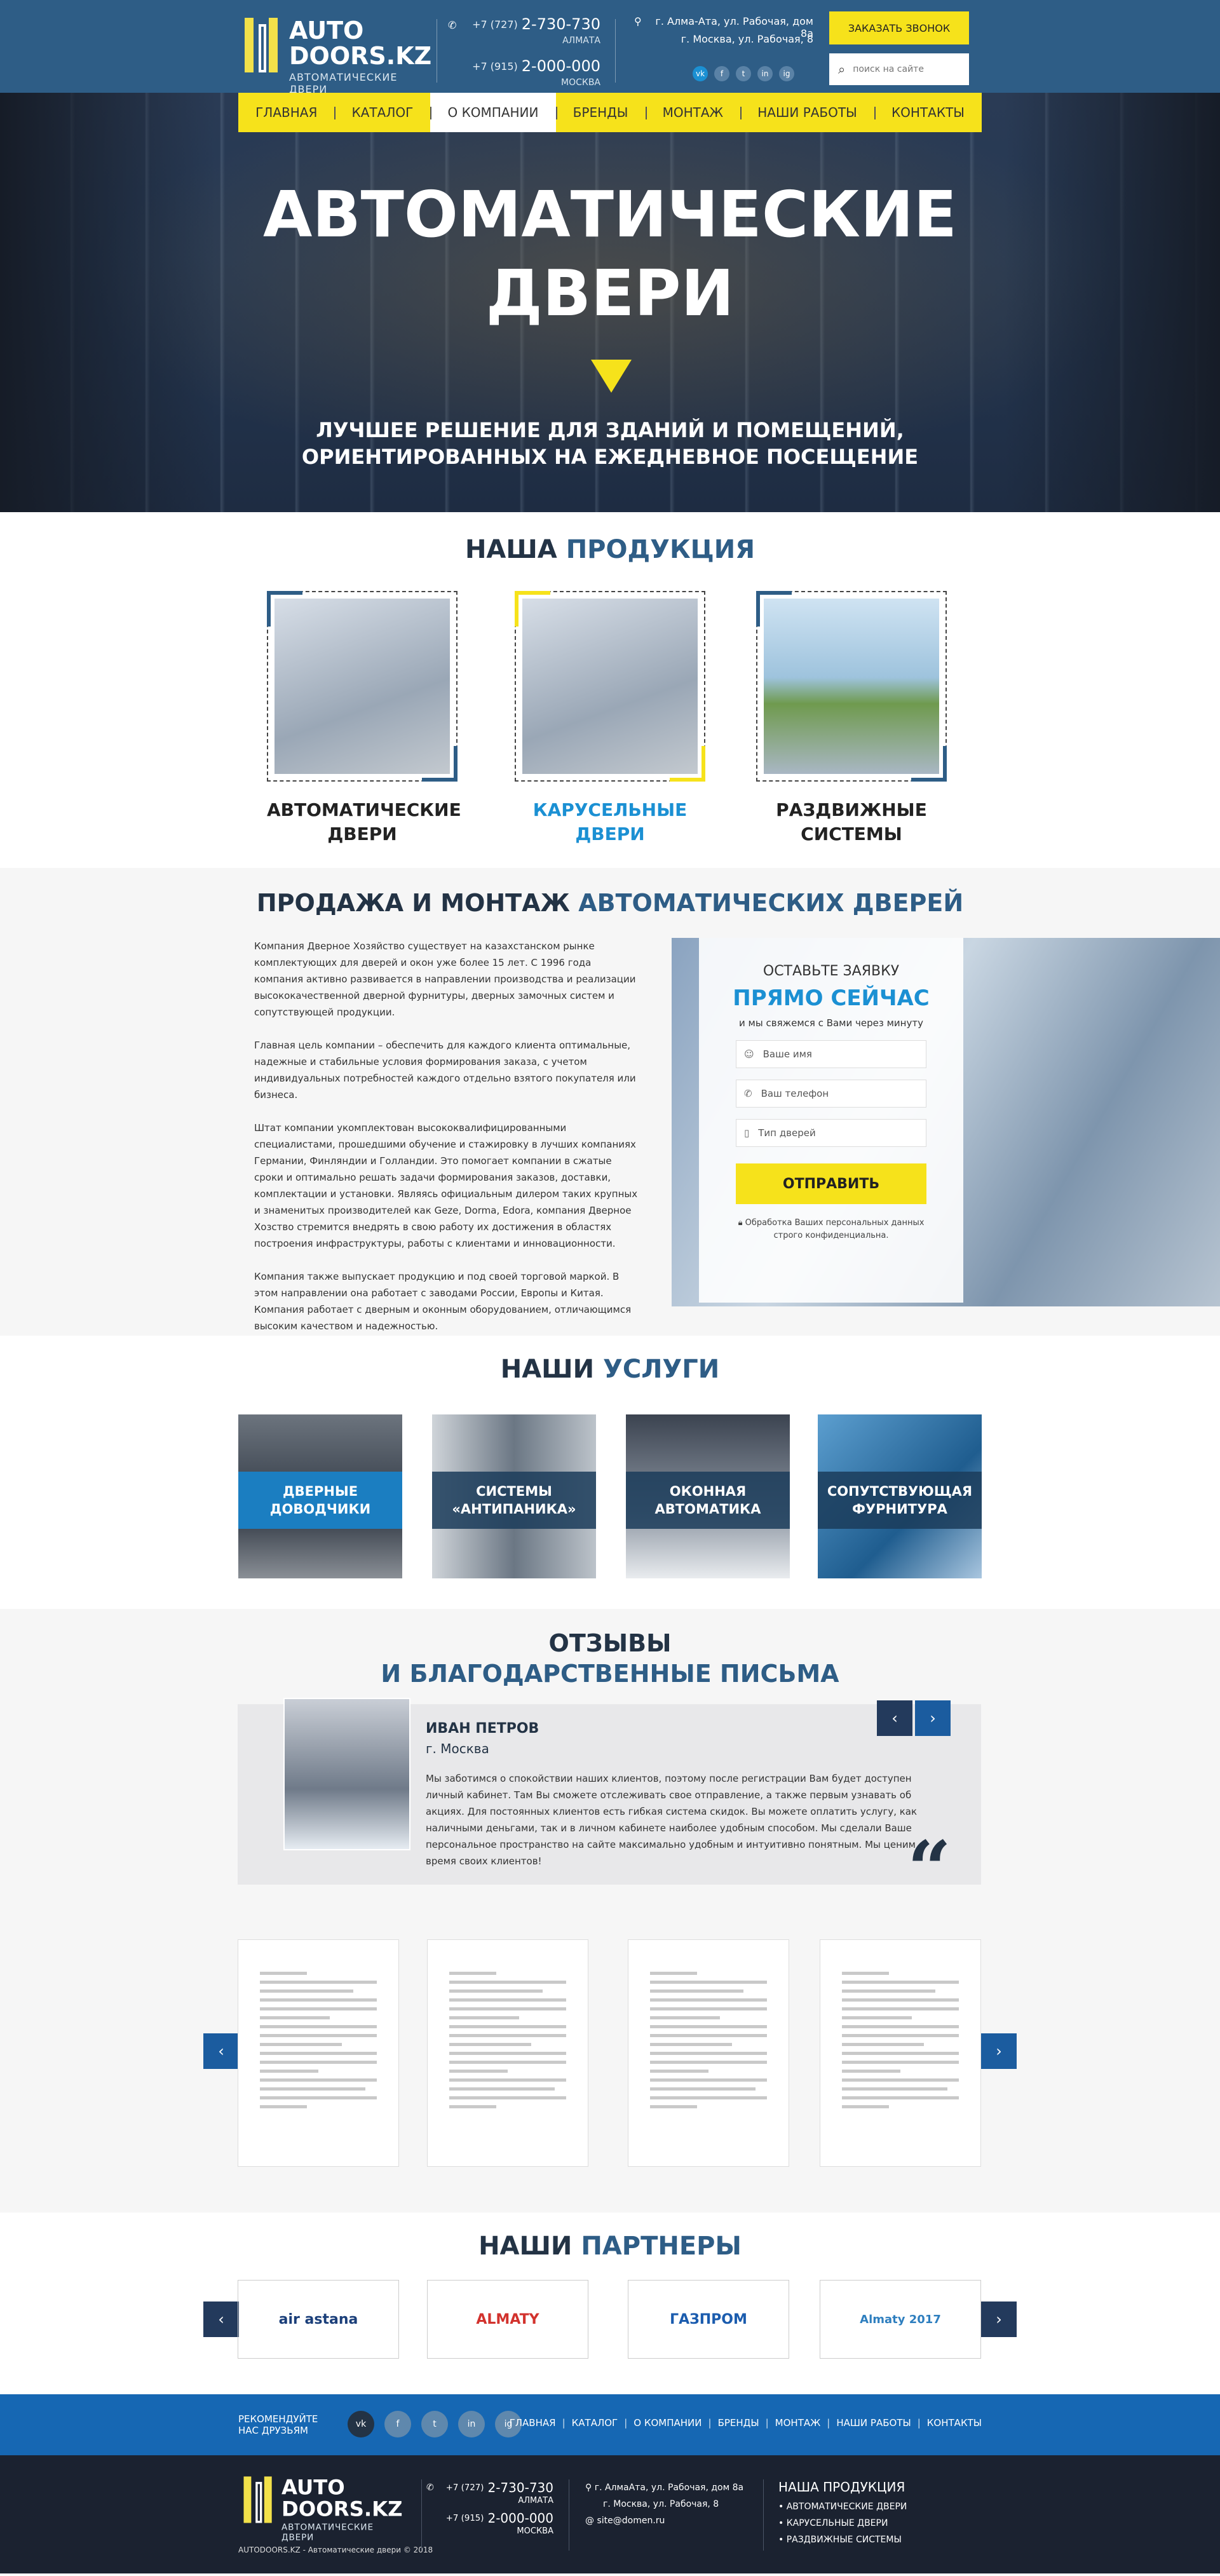 Image resolution: width=1220 pixels, height=2576 pixels. I want to click on nav-about: О КОМПАНИИ, so click(493, 112).